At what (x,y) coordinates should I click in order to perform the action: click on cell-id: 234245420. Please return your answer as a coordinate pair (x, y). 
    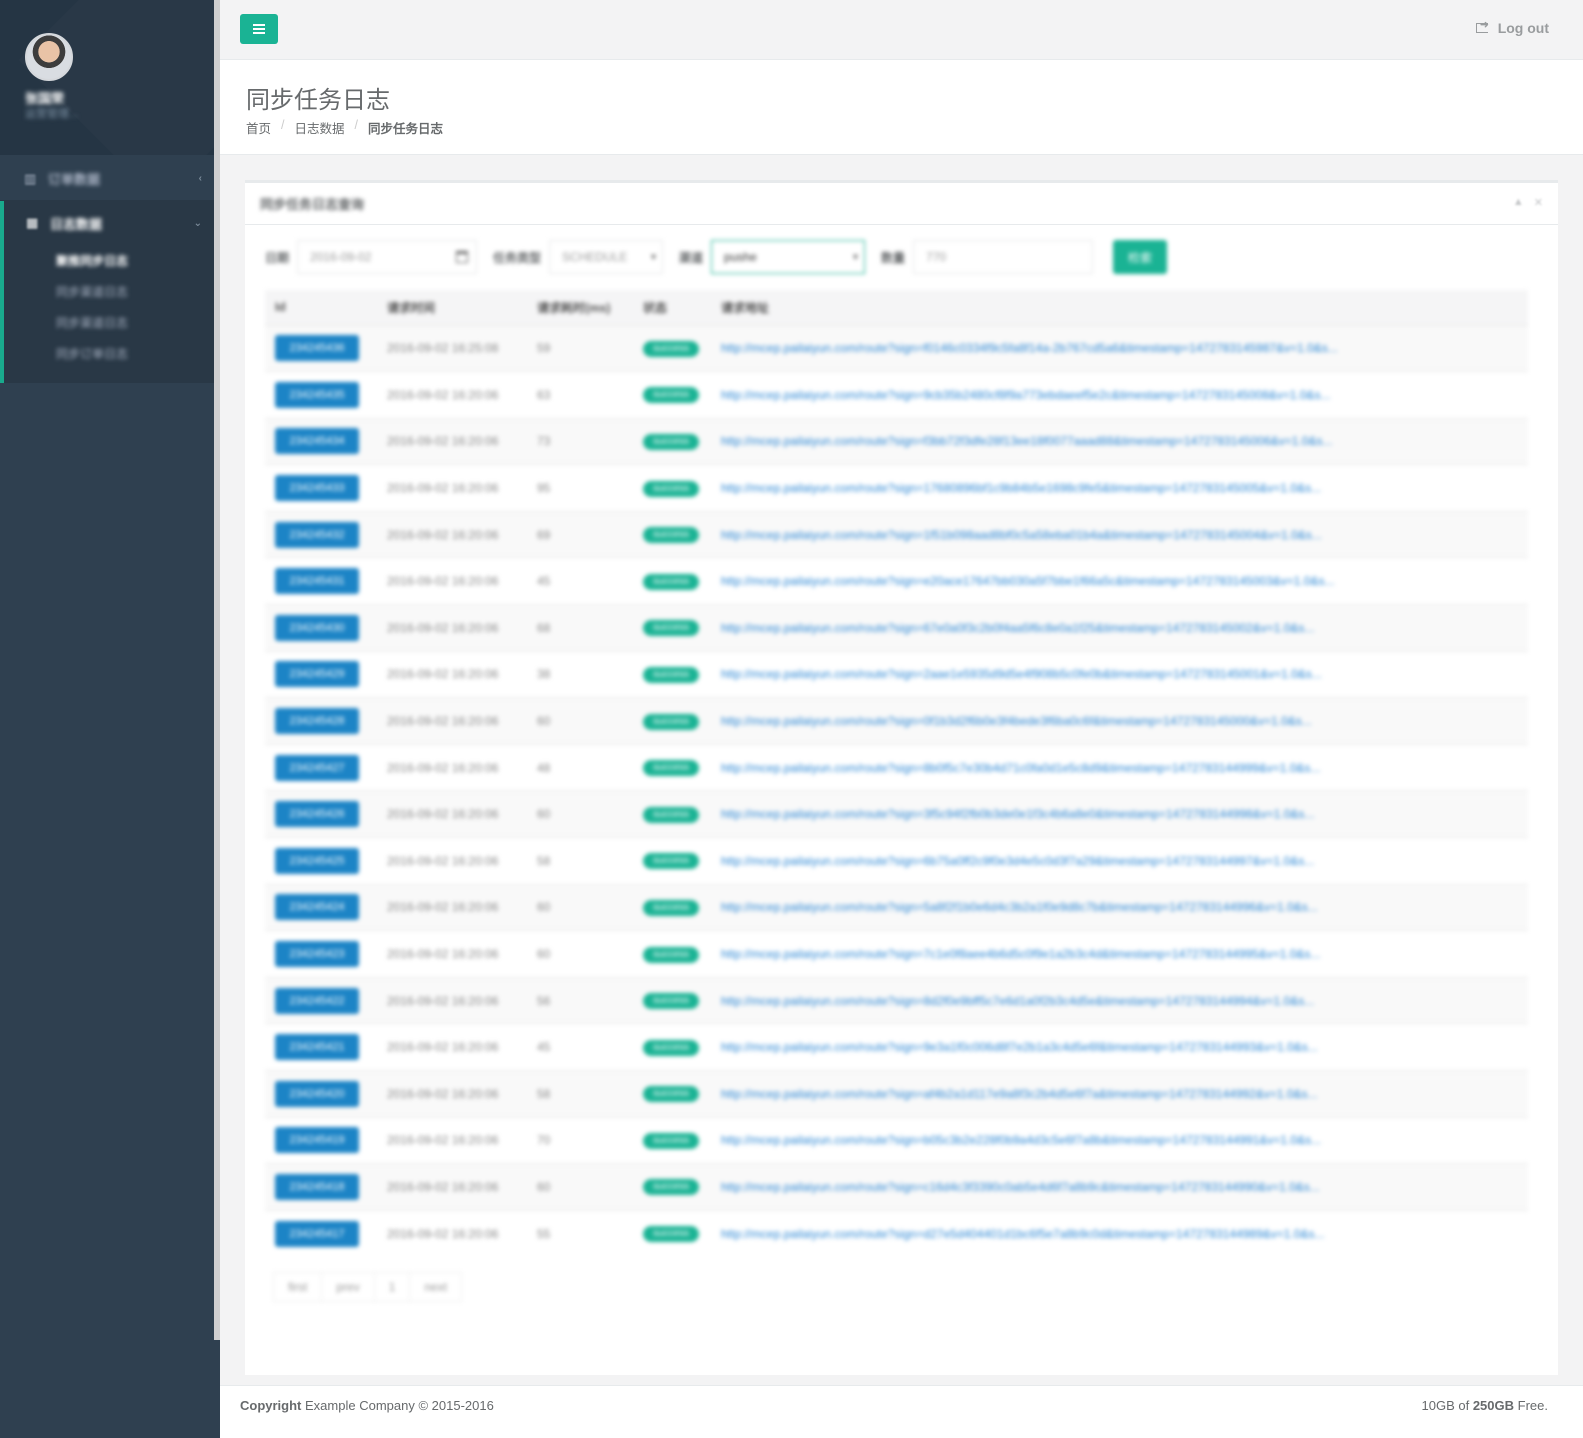
    Looking at the image, I should click on (321, 1094).